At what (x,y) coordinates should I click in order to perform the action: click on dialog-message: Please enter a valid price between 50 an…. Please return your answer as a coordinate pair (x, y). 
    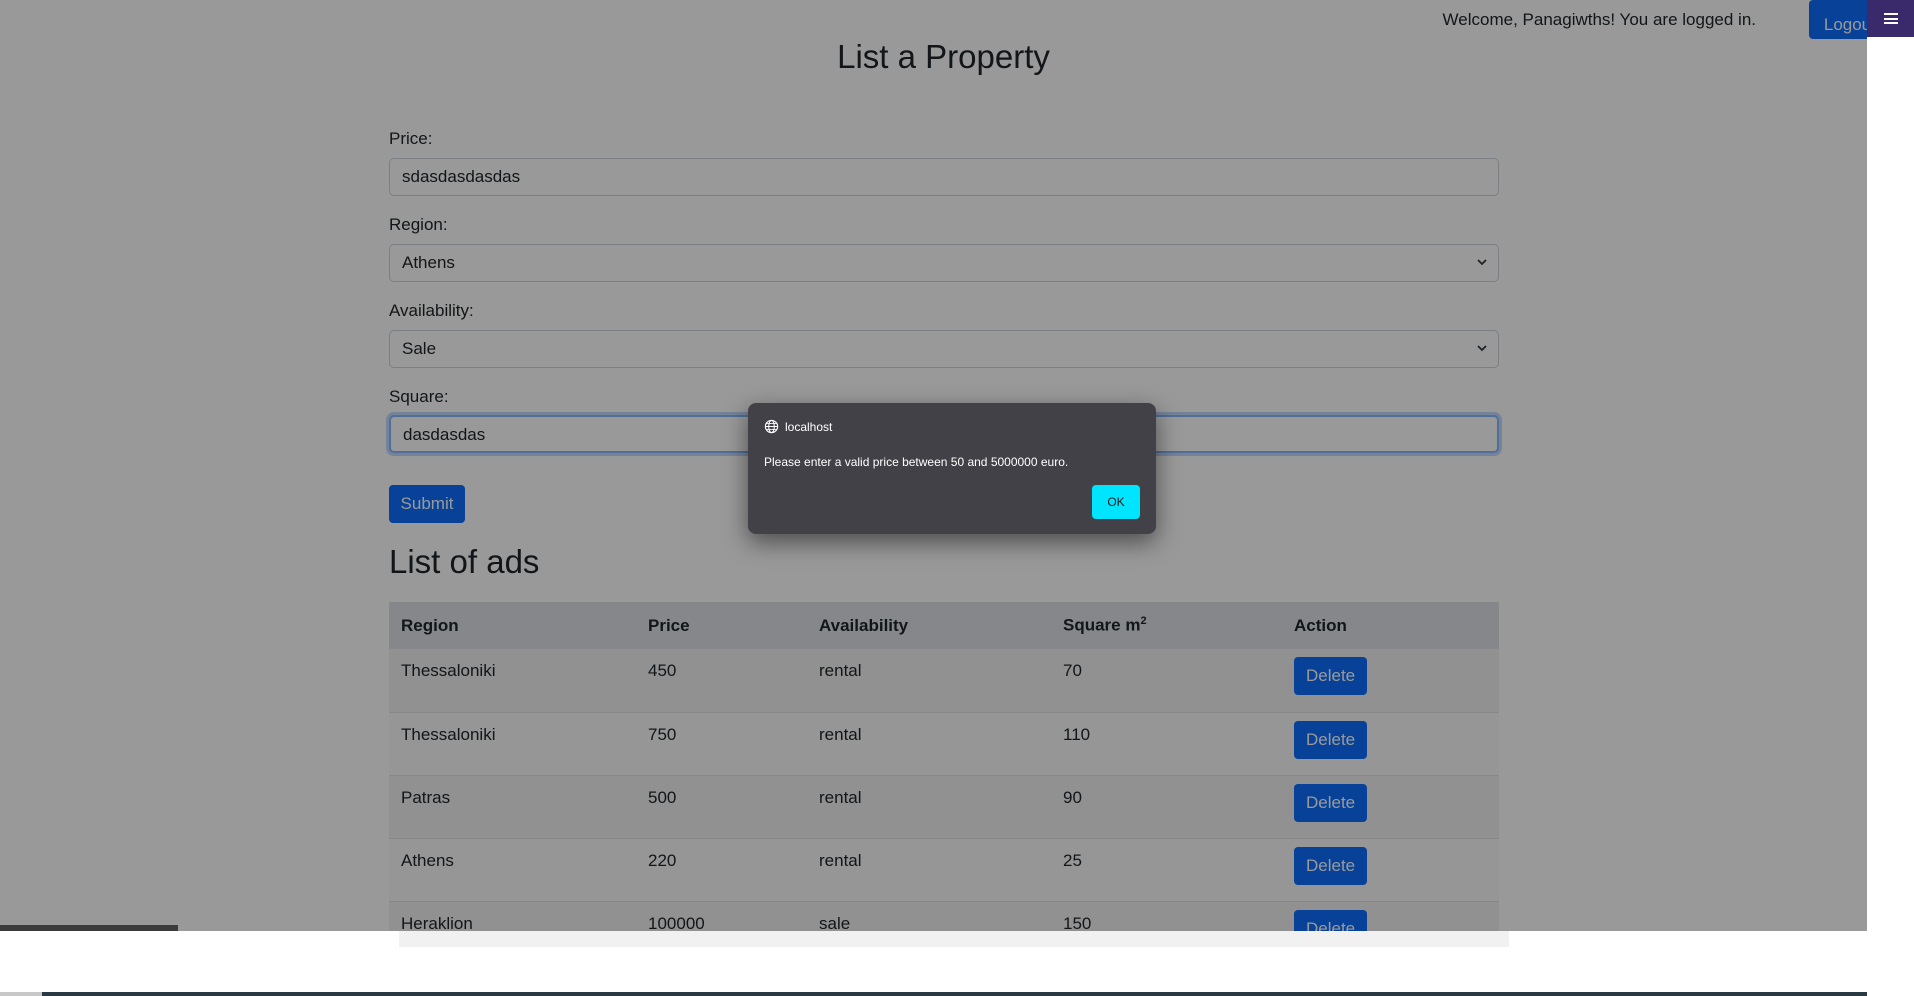
    Looking at the image, I should click on (916, 462).